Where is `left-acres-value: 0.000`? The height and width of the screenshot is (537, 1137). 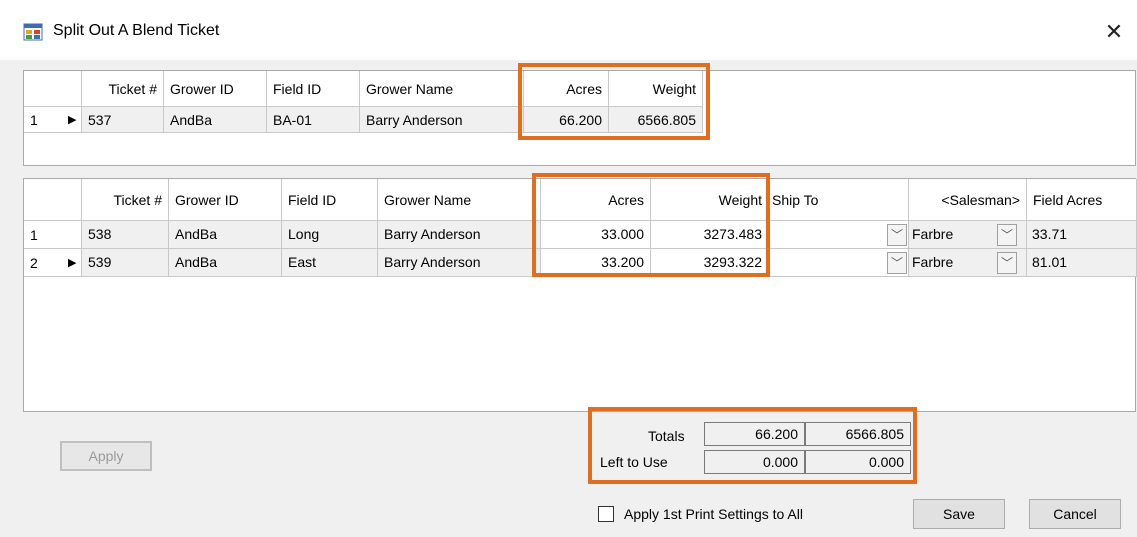
left-acres-value: 0.000 is located at coordinates (754, 462).